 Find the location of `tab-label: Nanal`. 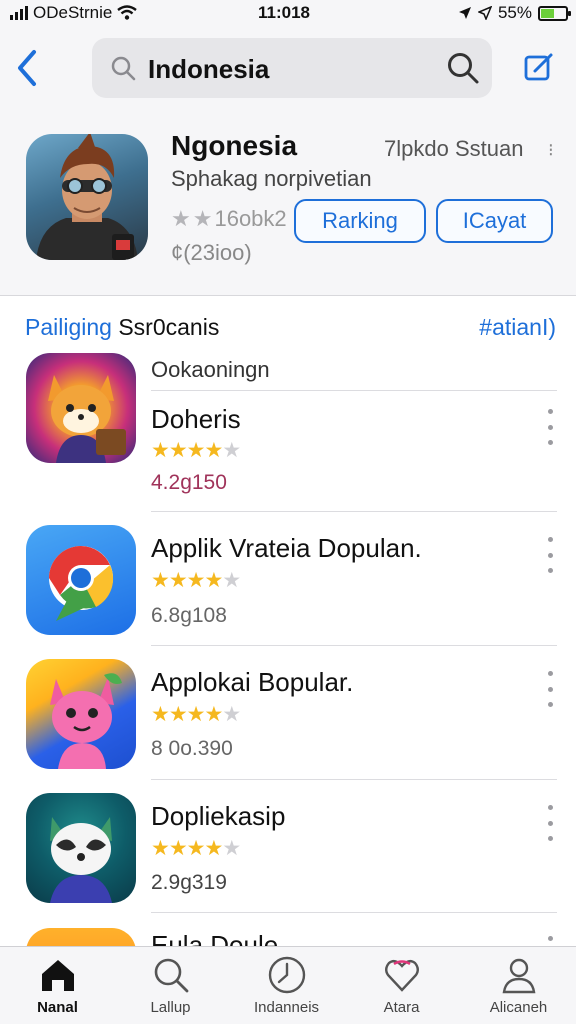

tab-label: Nanal is located at coordinates (57, 1007).